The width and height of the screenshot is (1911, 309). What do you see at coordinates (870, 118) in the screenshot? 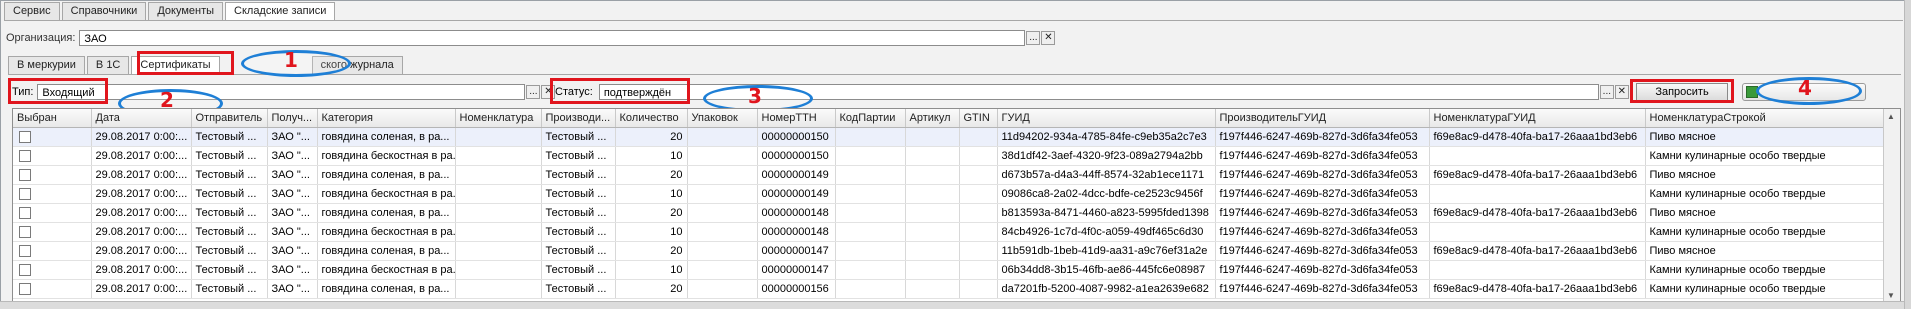
I see `column-header: КодПартии` at bounding box center [870, 118].